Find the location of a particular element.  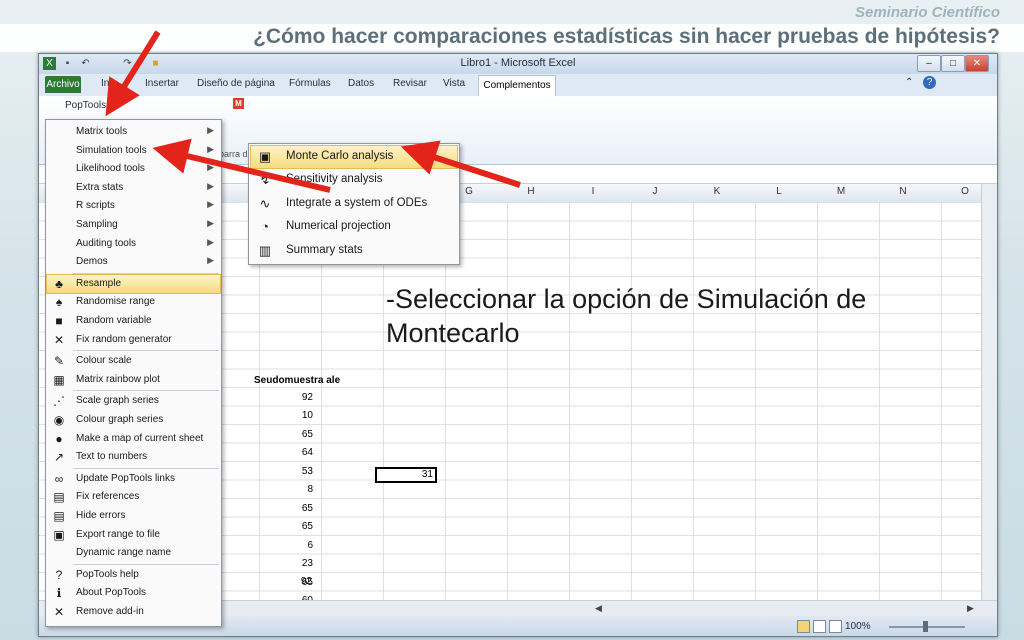

menu-item-icon: ✕ is located at coordinates (59, 339).